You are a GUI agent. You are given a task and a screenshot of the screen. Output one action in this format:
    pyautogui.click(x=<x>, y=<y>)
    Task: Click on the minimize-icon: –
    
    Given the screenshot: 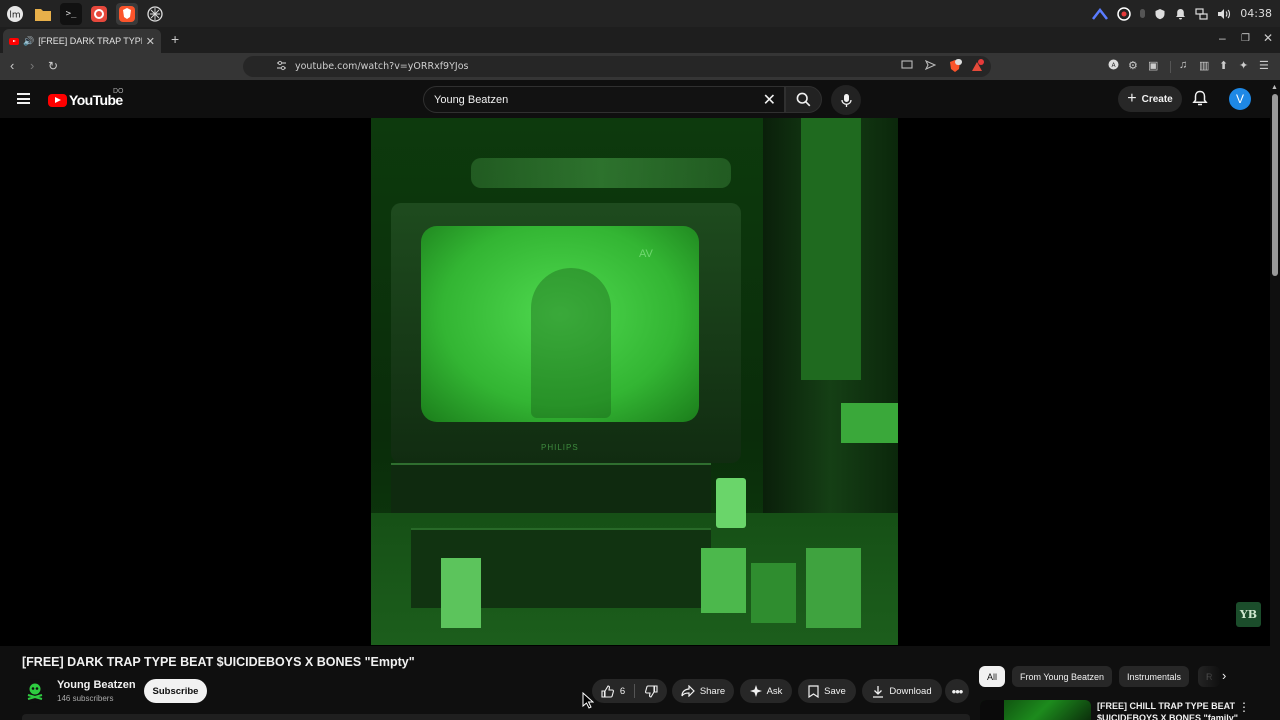 What is the action you would take?
    pyautogui.click(x=1222, y=38)
    